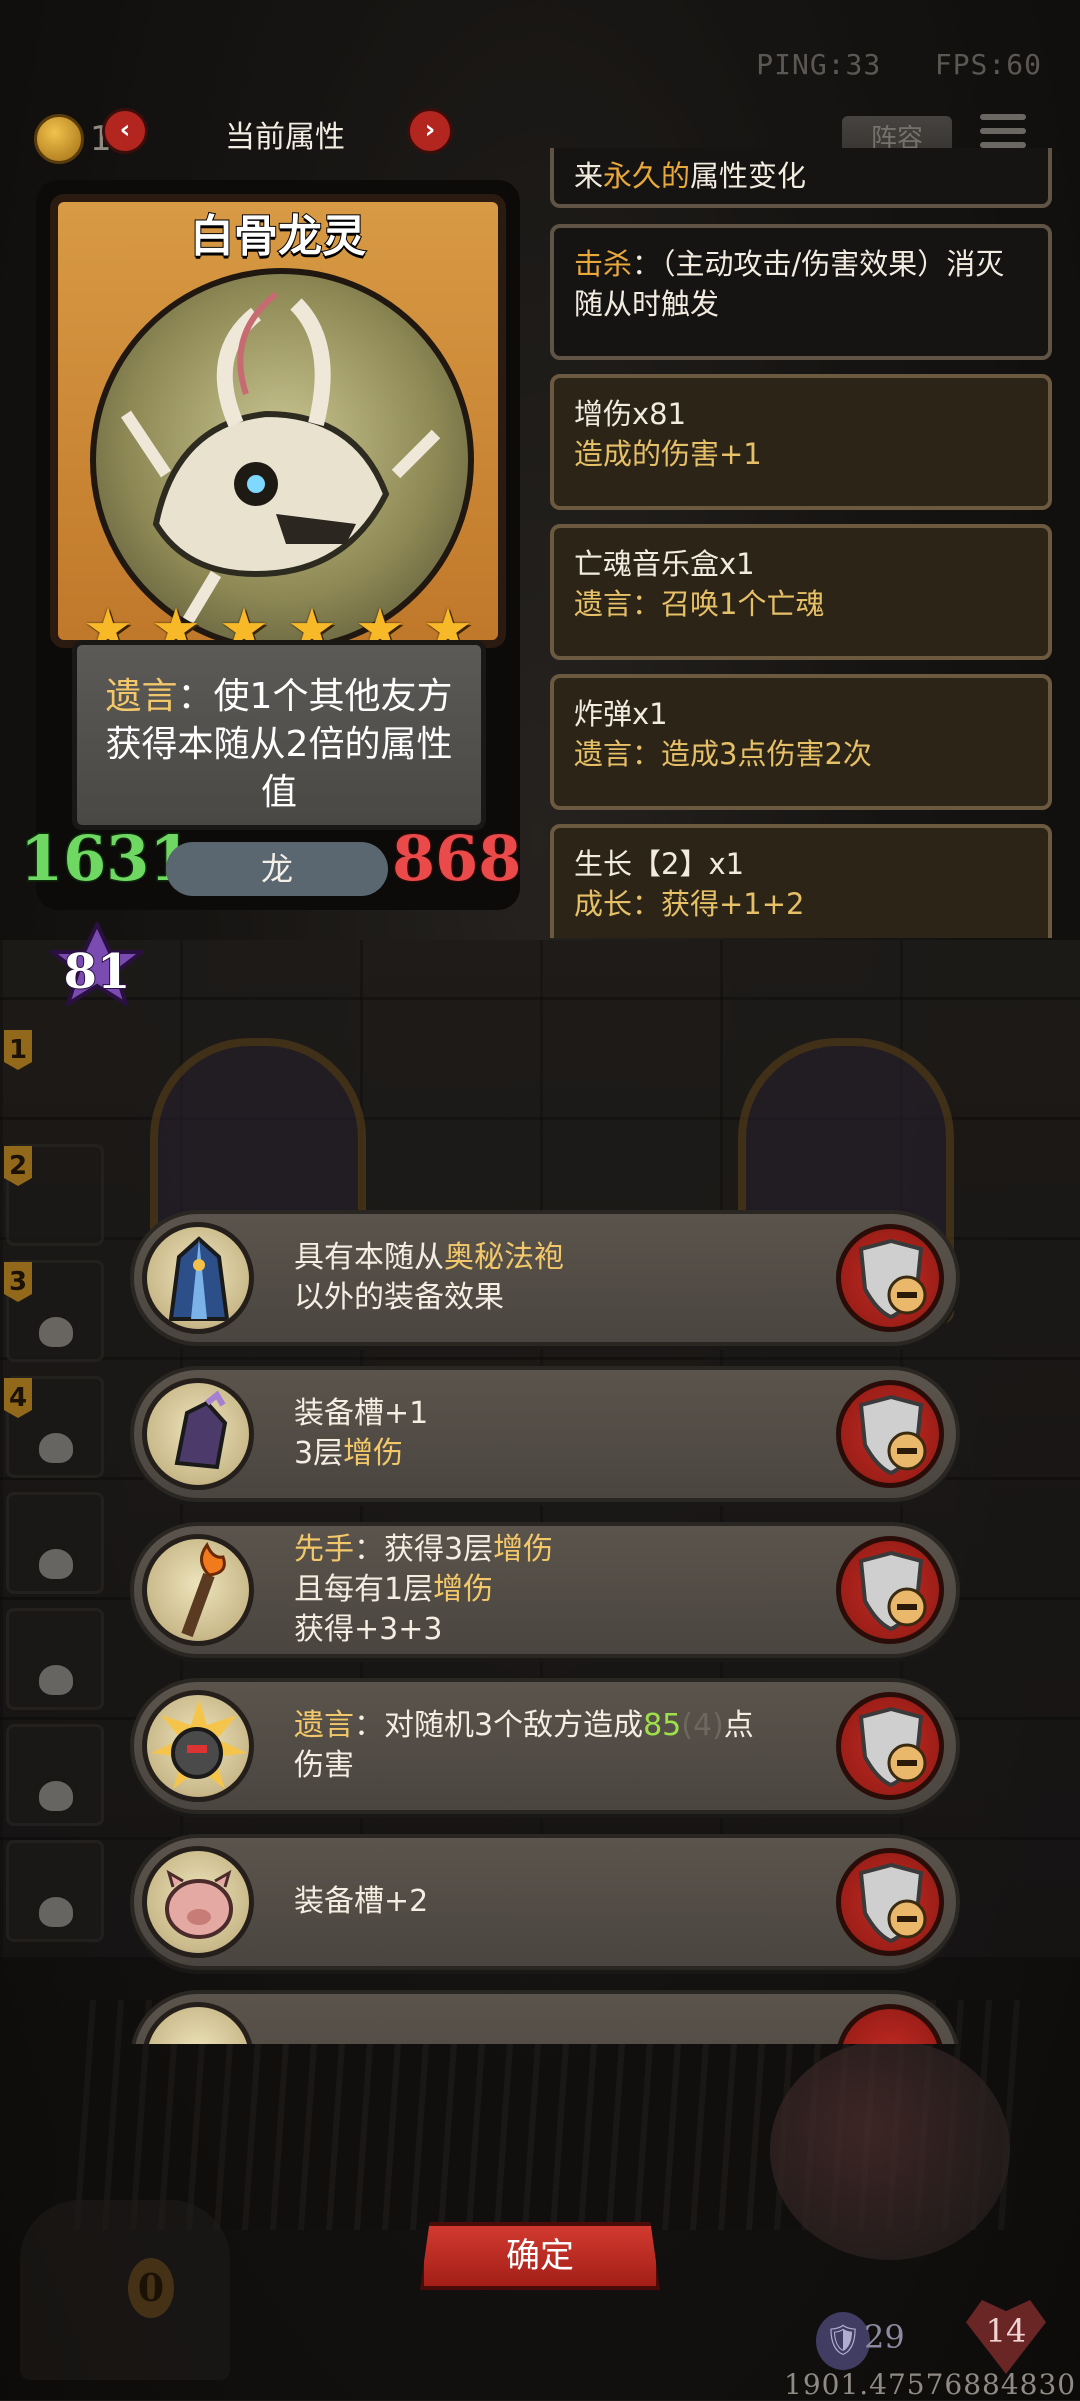 Image resolution: width=1080 pixels, height=2401 pixels. Describe the element at coordinates (554, 1746) in the screenshot. I see `equipment-description: 遗言：对随机3个敌方造成85(4)点 伤害` at that location.